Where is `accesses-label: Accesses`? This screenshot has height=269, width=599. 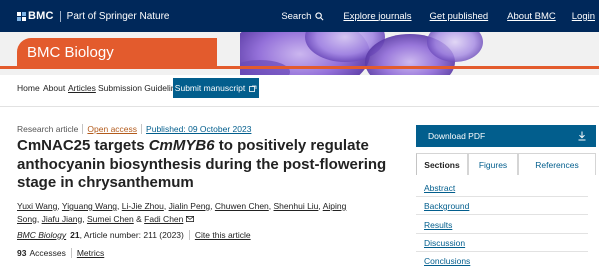
accesses-label: Accesses is located at coordinates (47, 253).